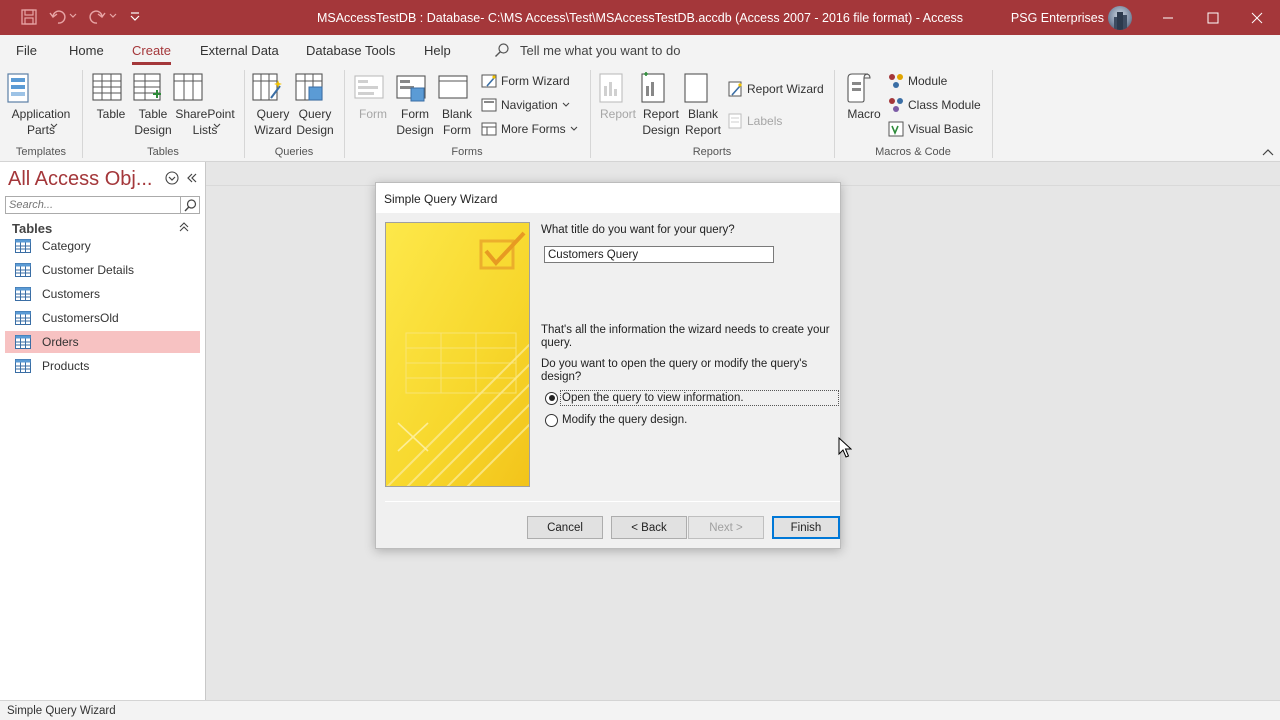 The image size is (1280, 720). What do you see at coordinates (350, 50) in the screenshot?
I see `tab-database-tools: Database Tools` at bounding box center [350, 50].